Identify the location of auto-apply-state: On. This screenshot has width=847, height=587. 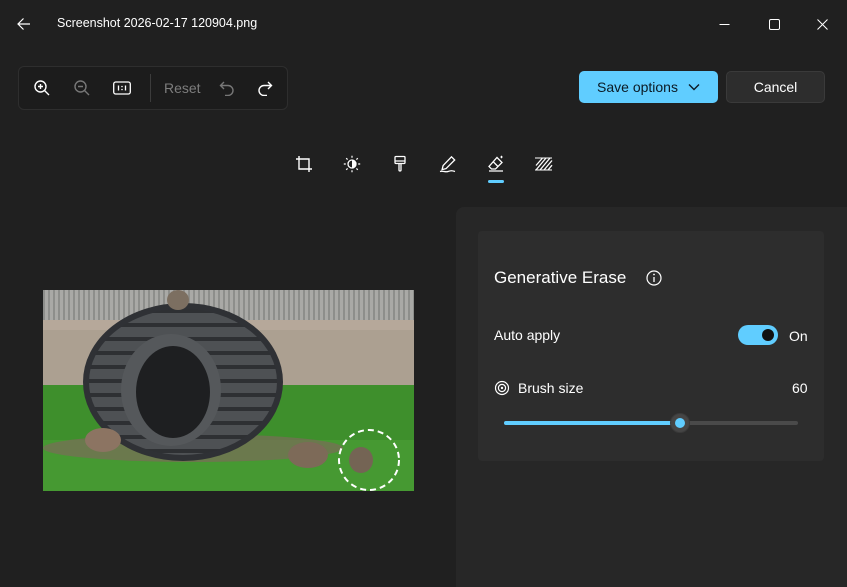
(798, 336).